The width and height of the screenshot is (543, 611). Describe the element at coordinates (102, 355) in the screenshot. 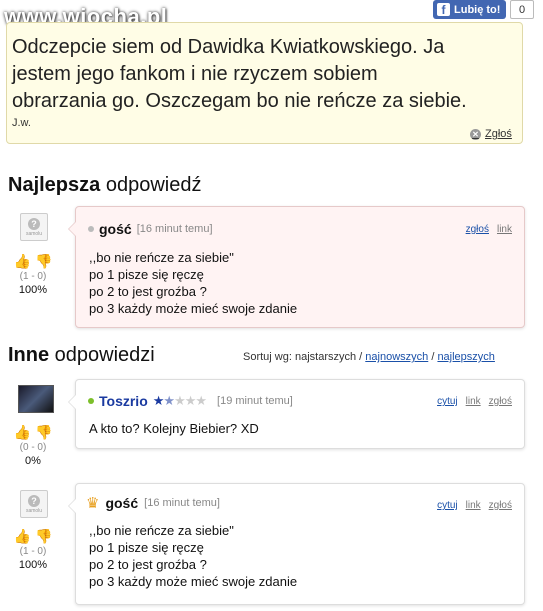

I see `heading-rest: odpowiedzi` at that location.